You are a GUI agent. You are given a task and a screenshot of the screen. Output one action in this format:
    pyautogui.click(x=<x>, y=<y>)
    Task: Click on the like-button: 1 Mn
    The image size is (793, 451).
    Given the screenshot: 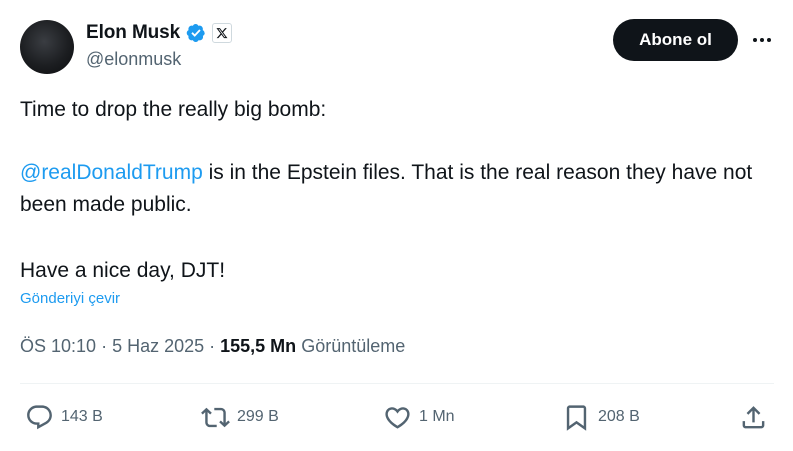 What is the action you would take?
    pyautogui.click(x=419, y=417)
    